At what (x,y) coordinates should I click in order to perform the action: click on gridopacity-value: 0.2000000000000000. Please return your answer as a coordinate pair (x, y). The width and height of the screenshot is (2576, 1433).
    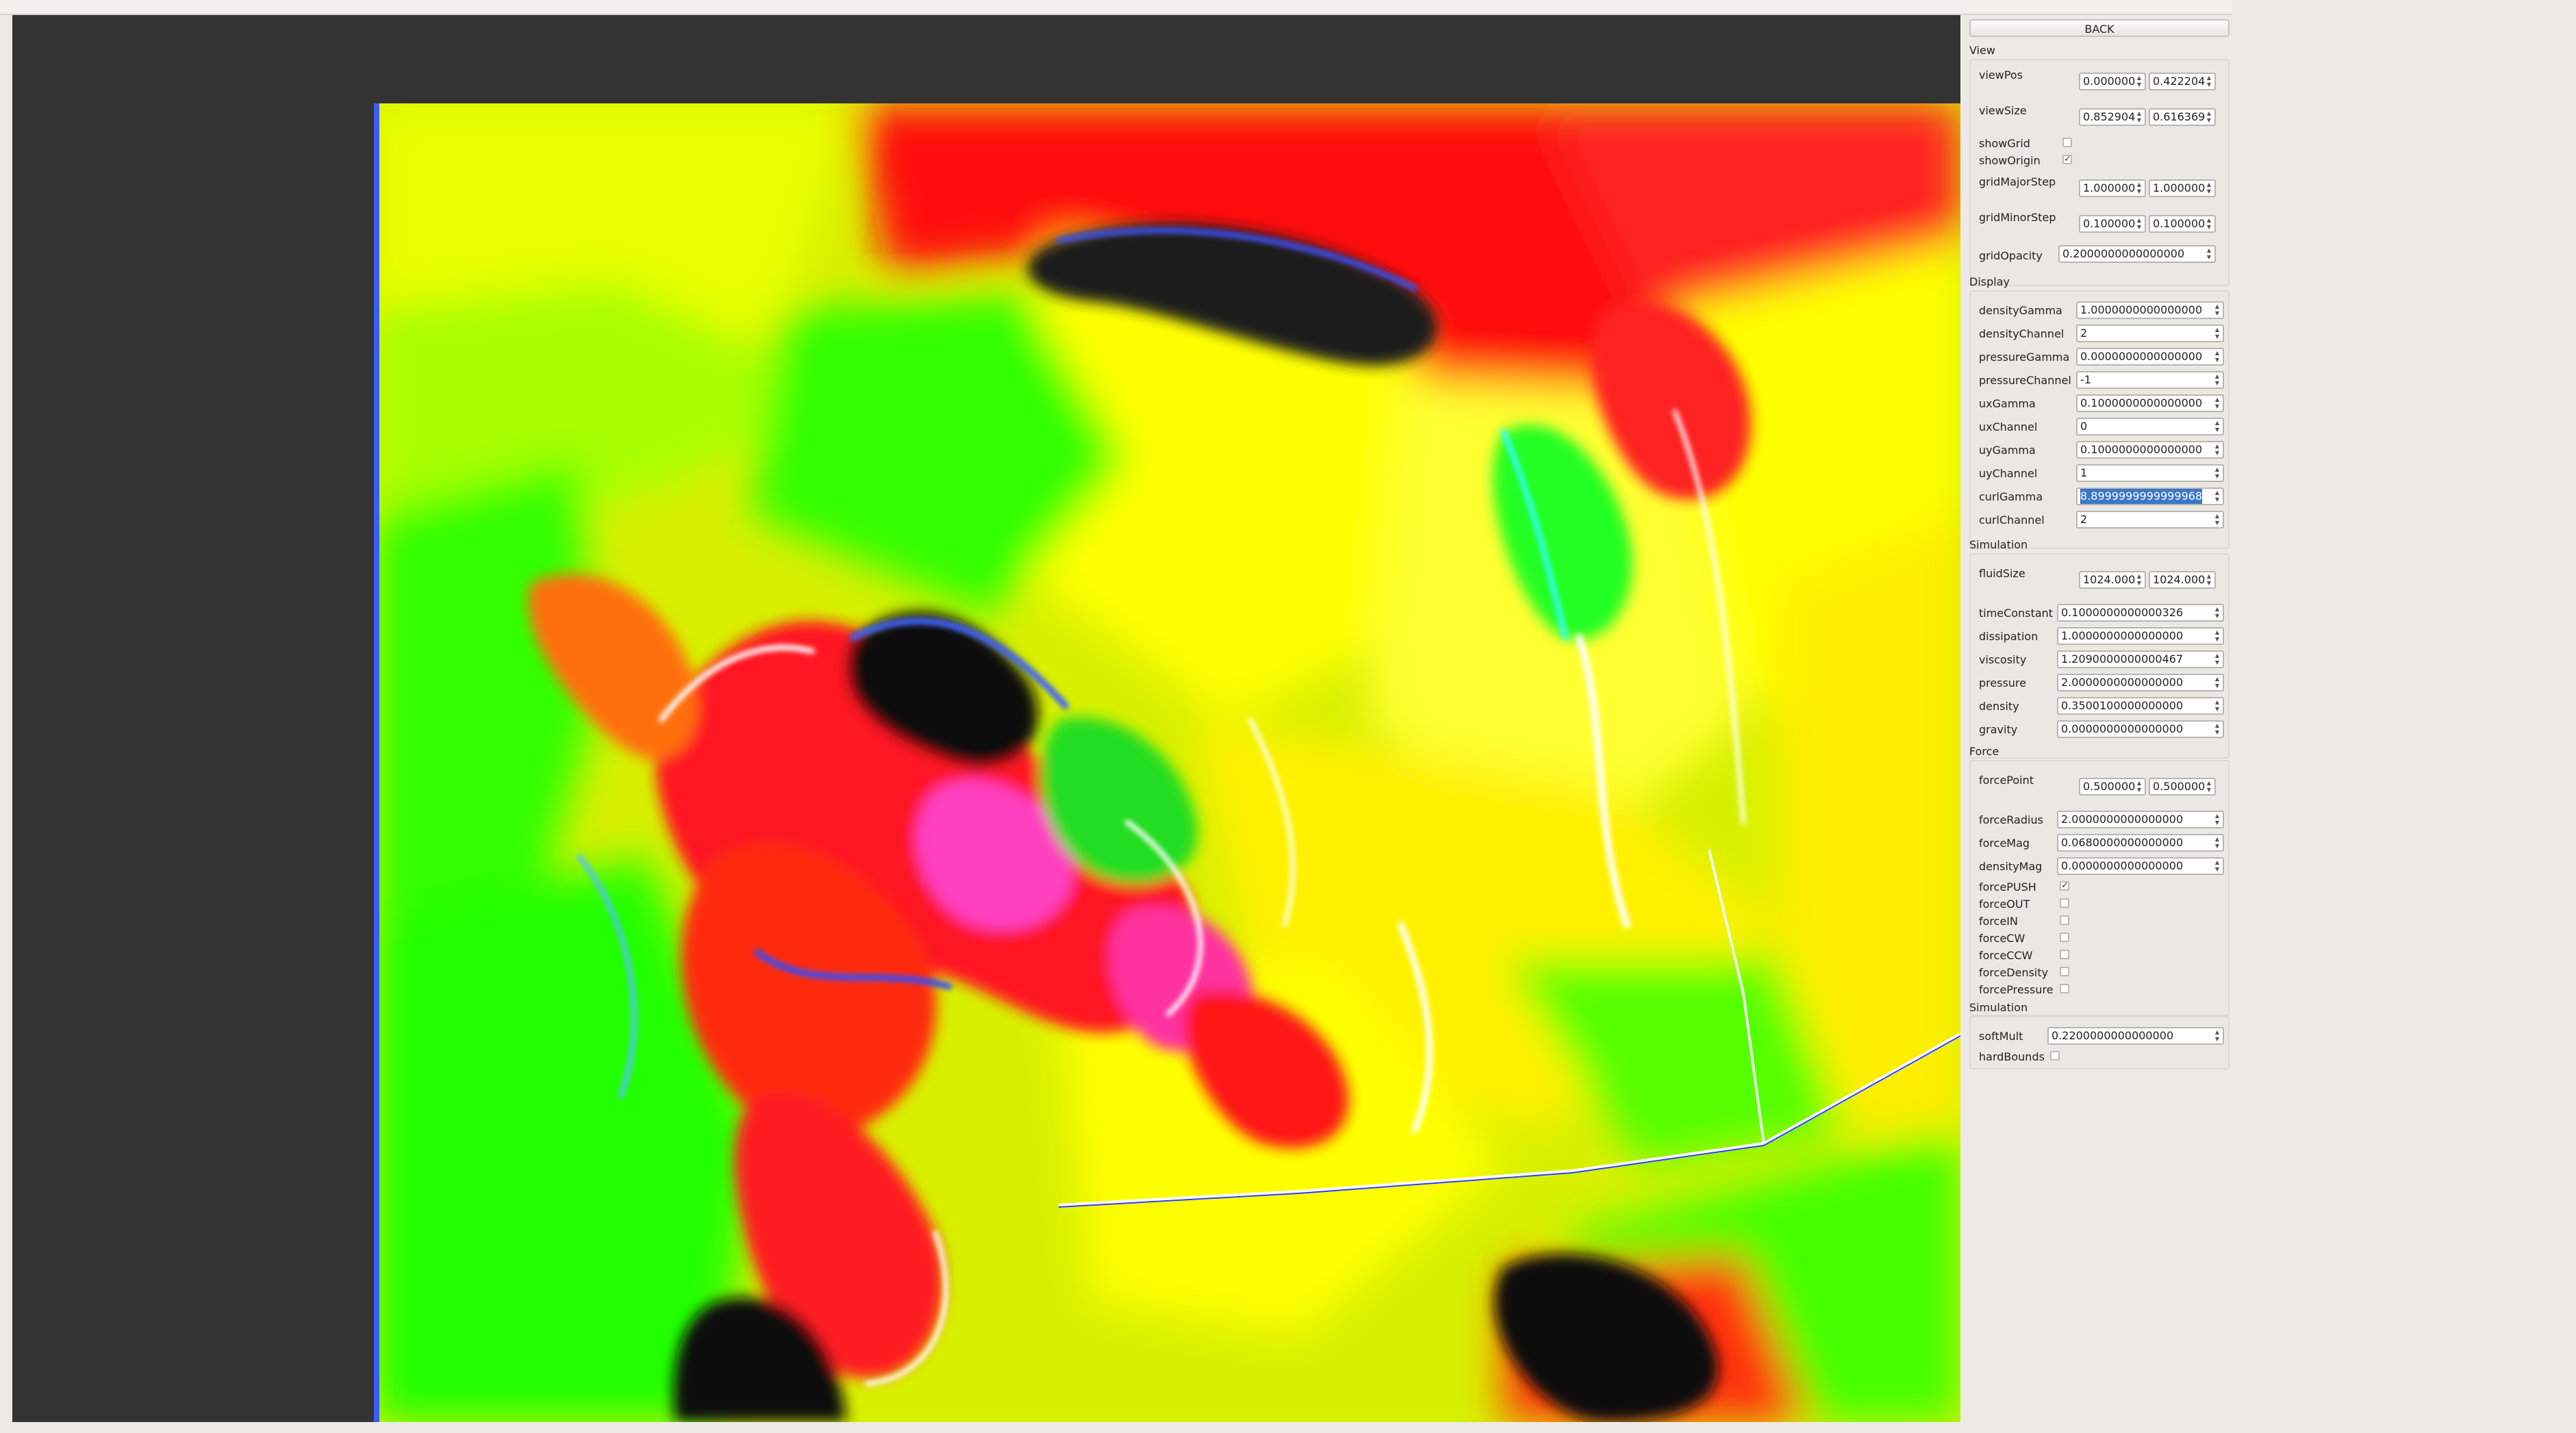
    Looking at the image, I should click on (2123, 253).